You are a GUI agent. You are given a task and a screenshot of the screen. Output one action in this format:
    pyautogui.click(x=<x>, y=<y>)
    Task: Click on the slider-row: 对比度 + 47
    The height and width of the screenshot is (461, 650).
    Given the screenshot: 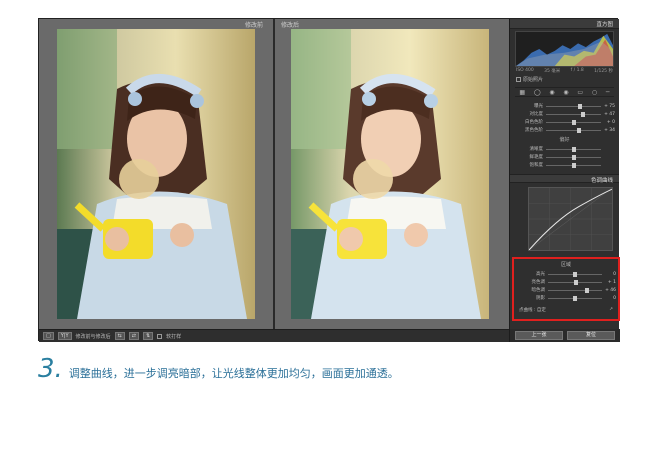 What is the action you would take?
    pyautogui.click(x=564, y=114)
    